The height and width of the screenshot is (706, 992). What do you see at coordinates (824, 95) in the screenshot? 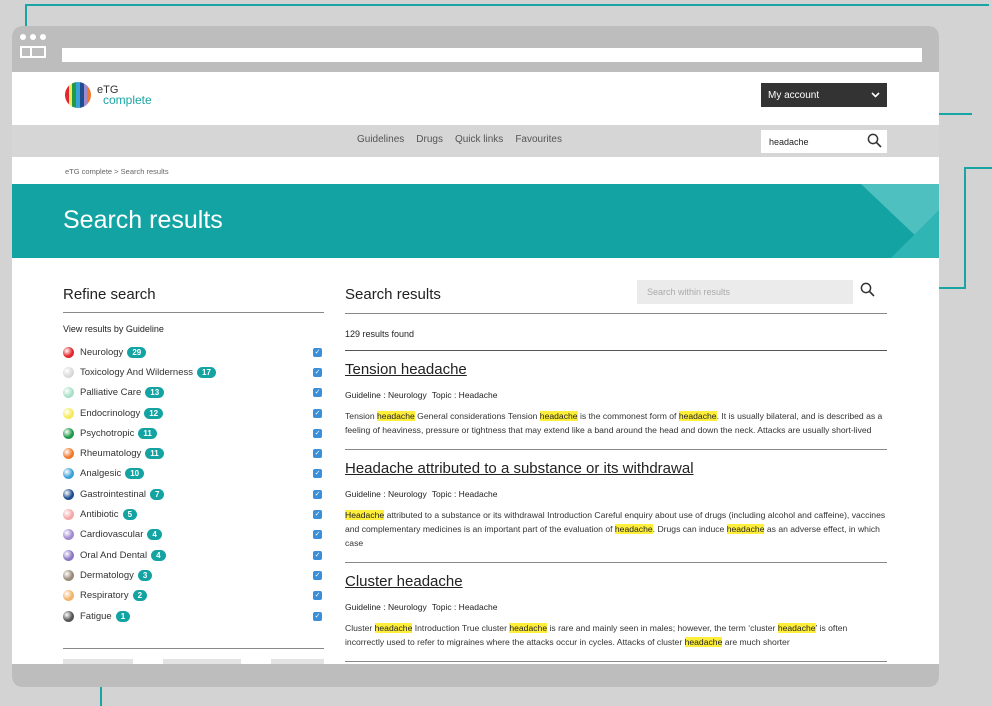
I see `my-account-dropdown: My account` at bounding box center [824, 95].